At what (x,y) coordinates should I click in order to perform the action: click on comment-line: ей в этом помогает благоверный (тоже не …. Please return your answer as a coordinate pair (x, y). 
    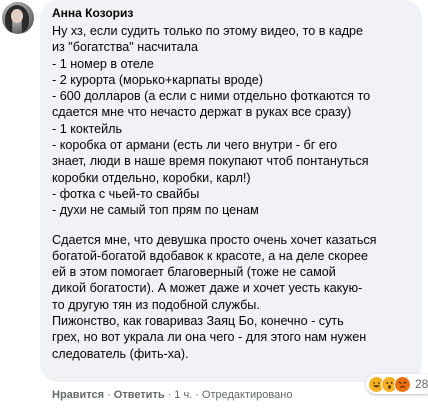
    Looking at the image, I should click on (194, 272).